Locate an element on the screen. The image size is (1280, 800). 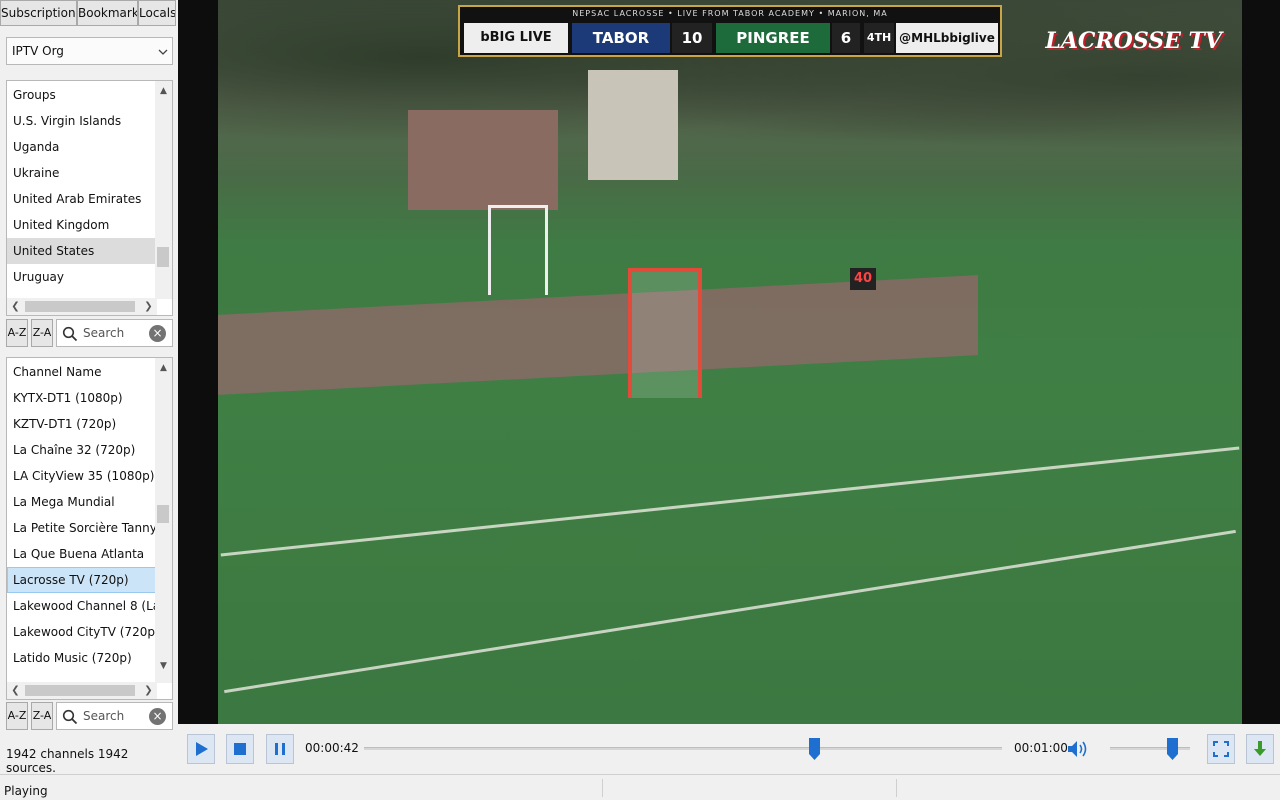
seek-bar is located at coordinates (683, 748).